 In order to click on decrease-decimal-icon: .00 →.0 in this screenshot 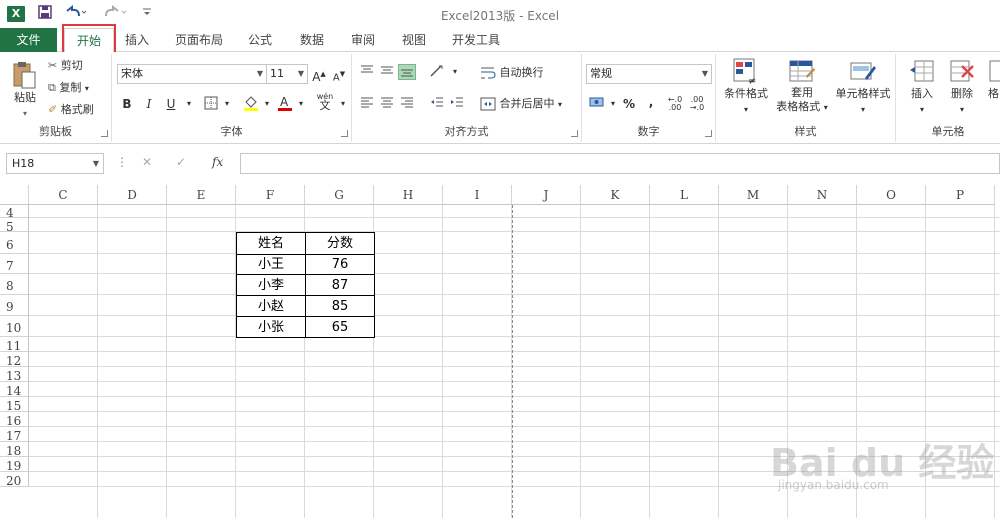, I will do `click(697, 104)`.